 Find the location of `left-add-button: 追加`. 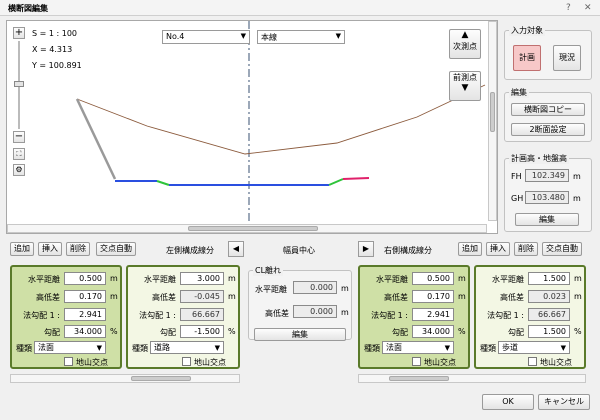

left-add-button: 追加 is located at coordinates (22, 249).